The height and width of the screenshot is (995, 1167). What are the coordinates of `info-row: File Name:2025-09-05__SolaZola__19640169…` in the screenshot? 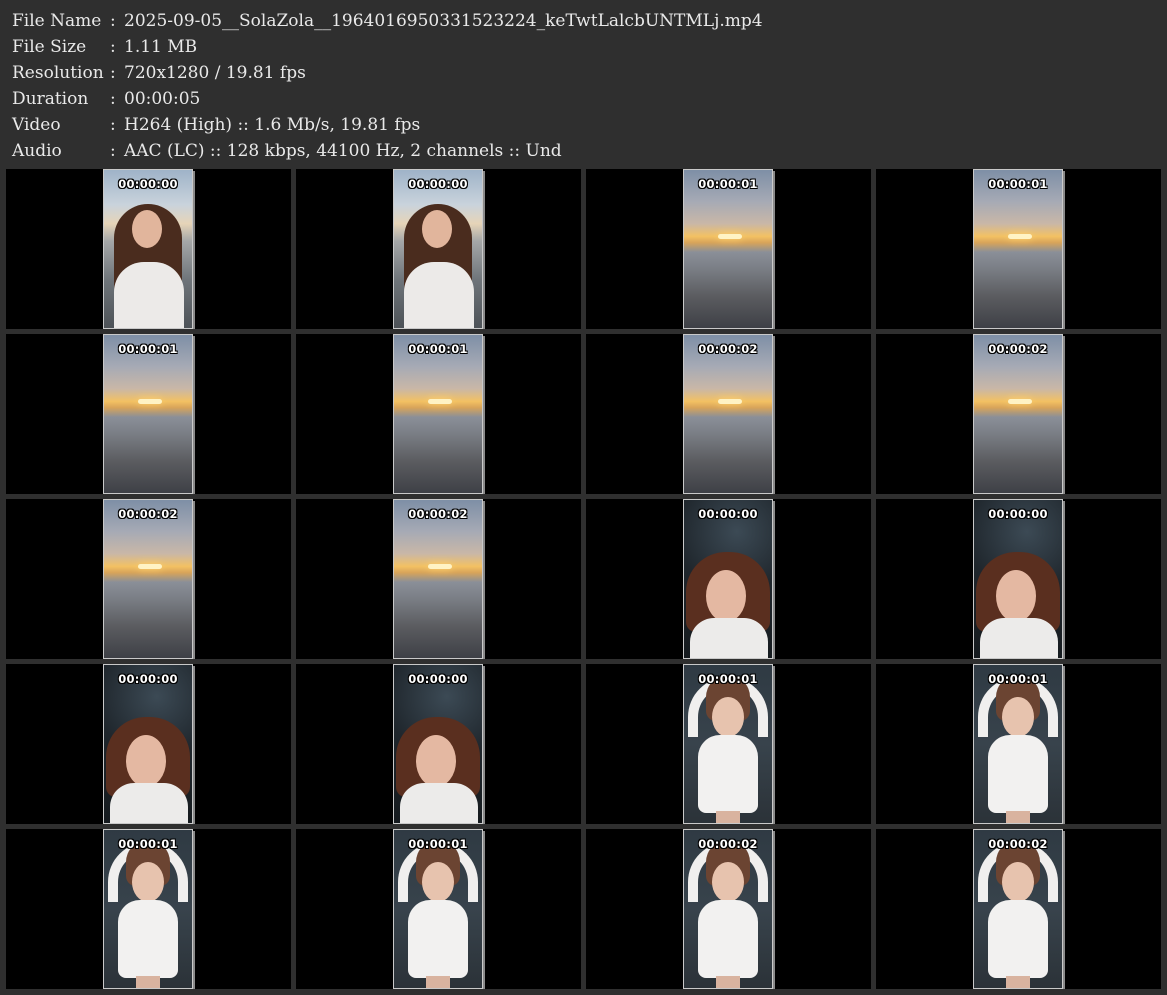 It's located at (387, 21).